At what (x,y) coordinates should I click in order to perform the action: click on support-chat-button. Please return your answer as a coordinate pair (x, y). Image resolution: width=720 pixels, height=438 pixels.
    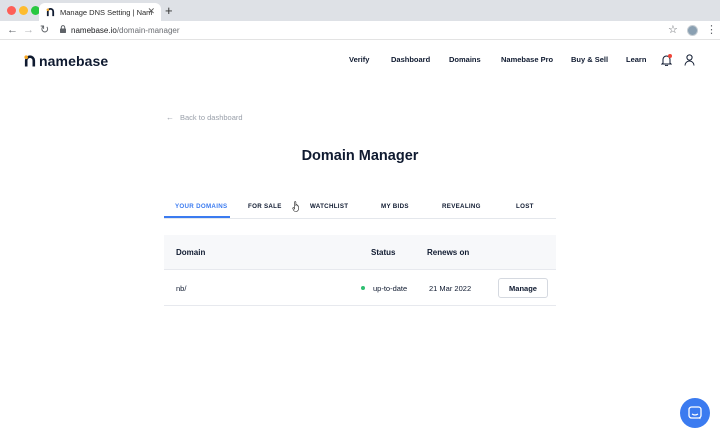
    Looking at the image, I should click on (695, 413).